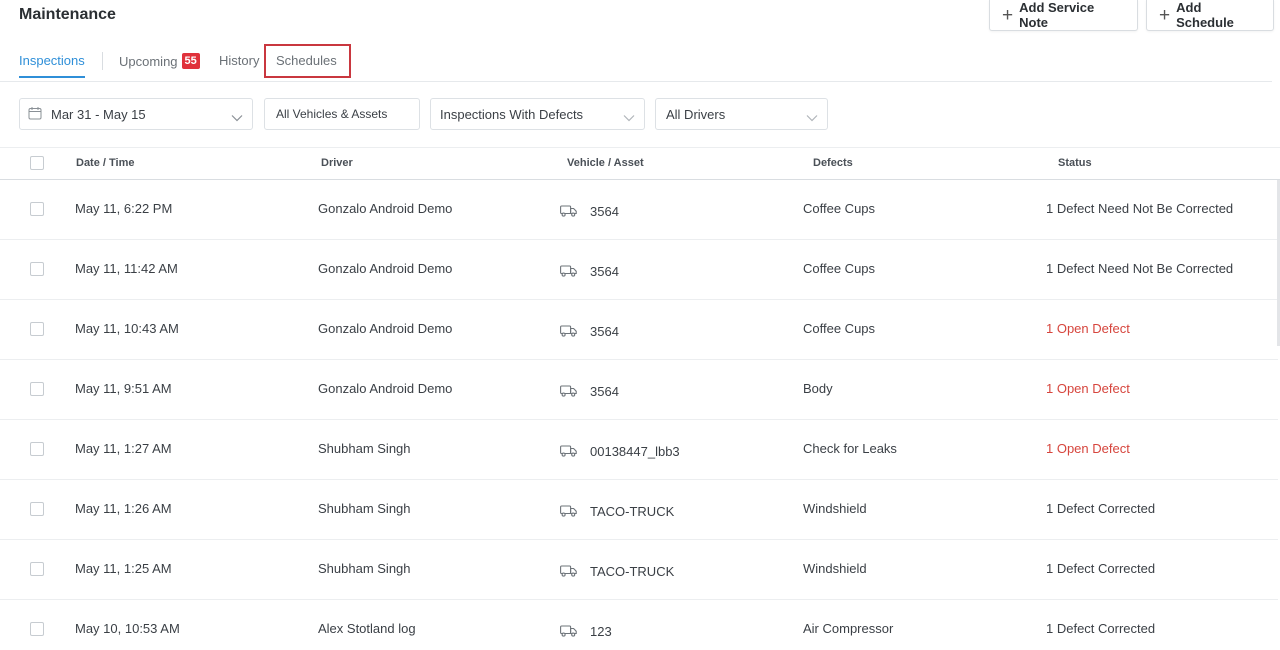 The image size is (1280, 650). Describe the element at coordinates (123, 568) in the screenshot. I see `row-date: May 11, 1:25 AM` at that location.